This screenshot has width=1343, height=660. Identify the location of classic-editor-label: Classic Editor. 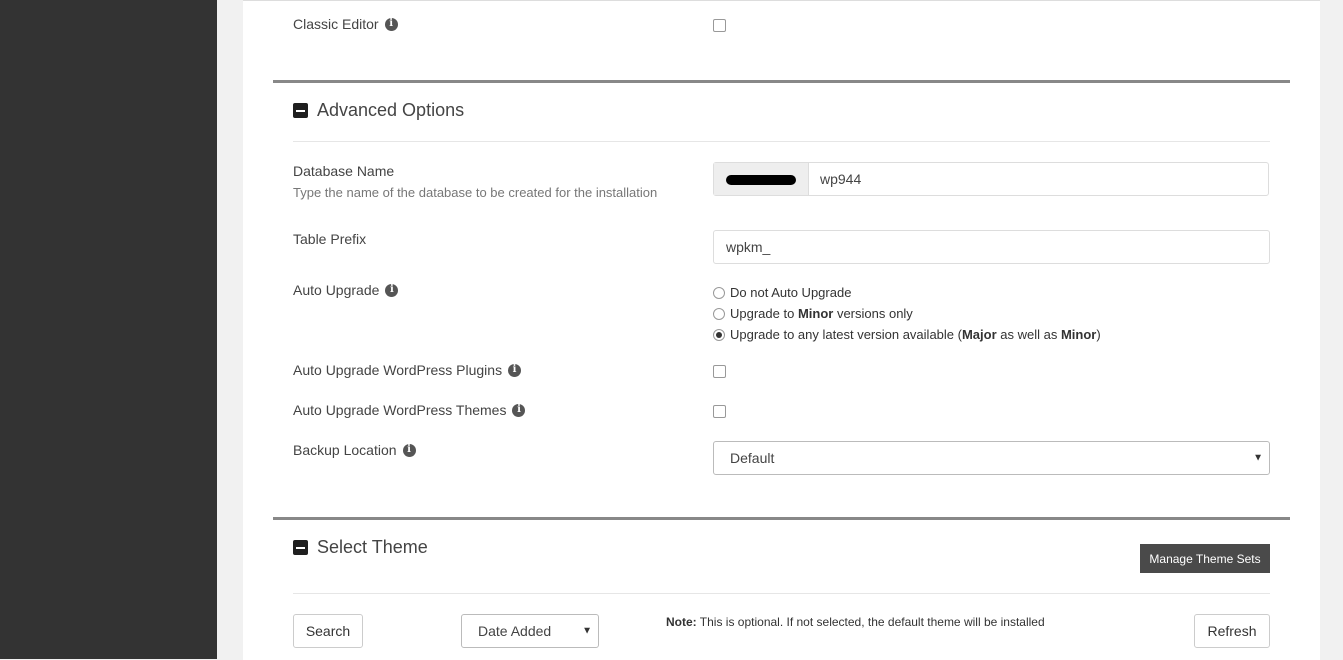
(336, 24).